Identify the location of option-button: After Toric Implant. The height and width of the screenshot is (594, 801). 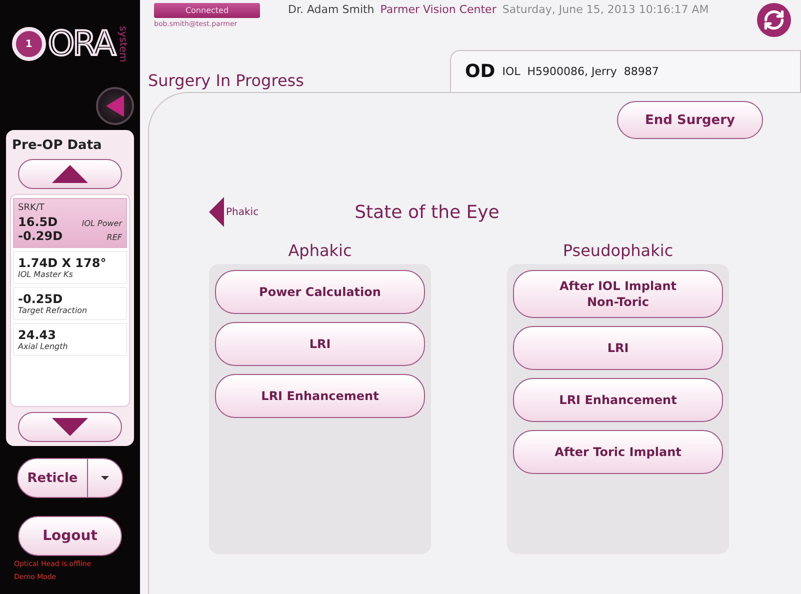
(618, 452).